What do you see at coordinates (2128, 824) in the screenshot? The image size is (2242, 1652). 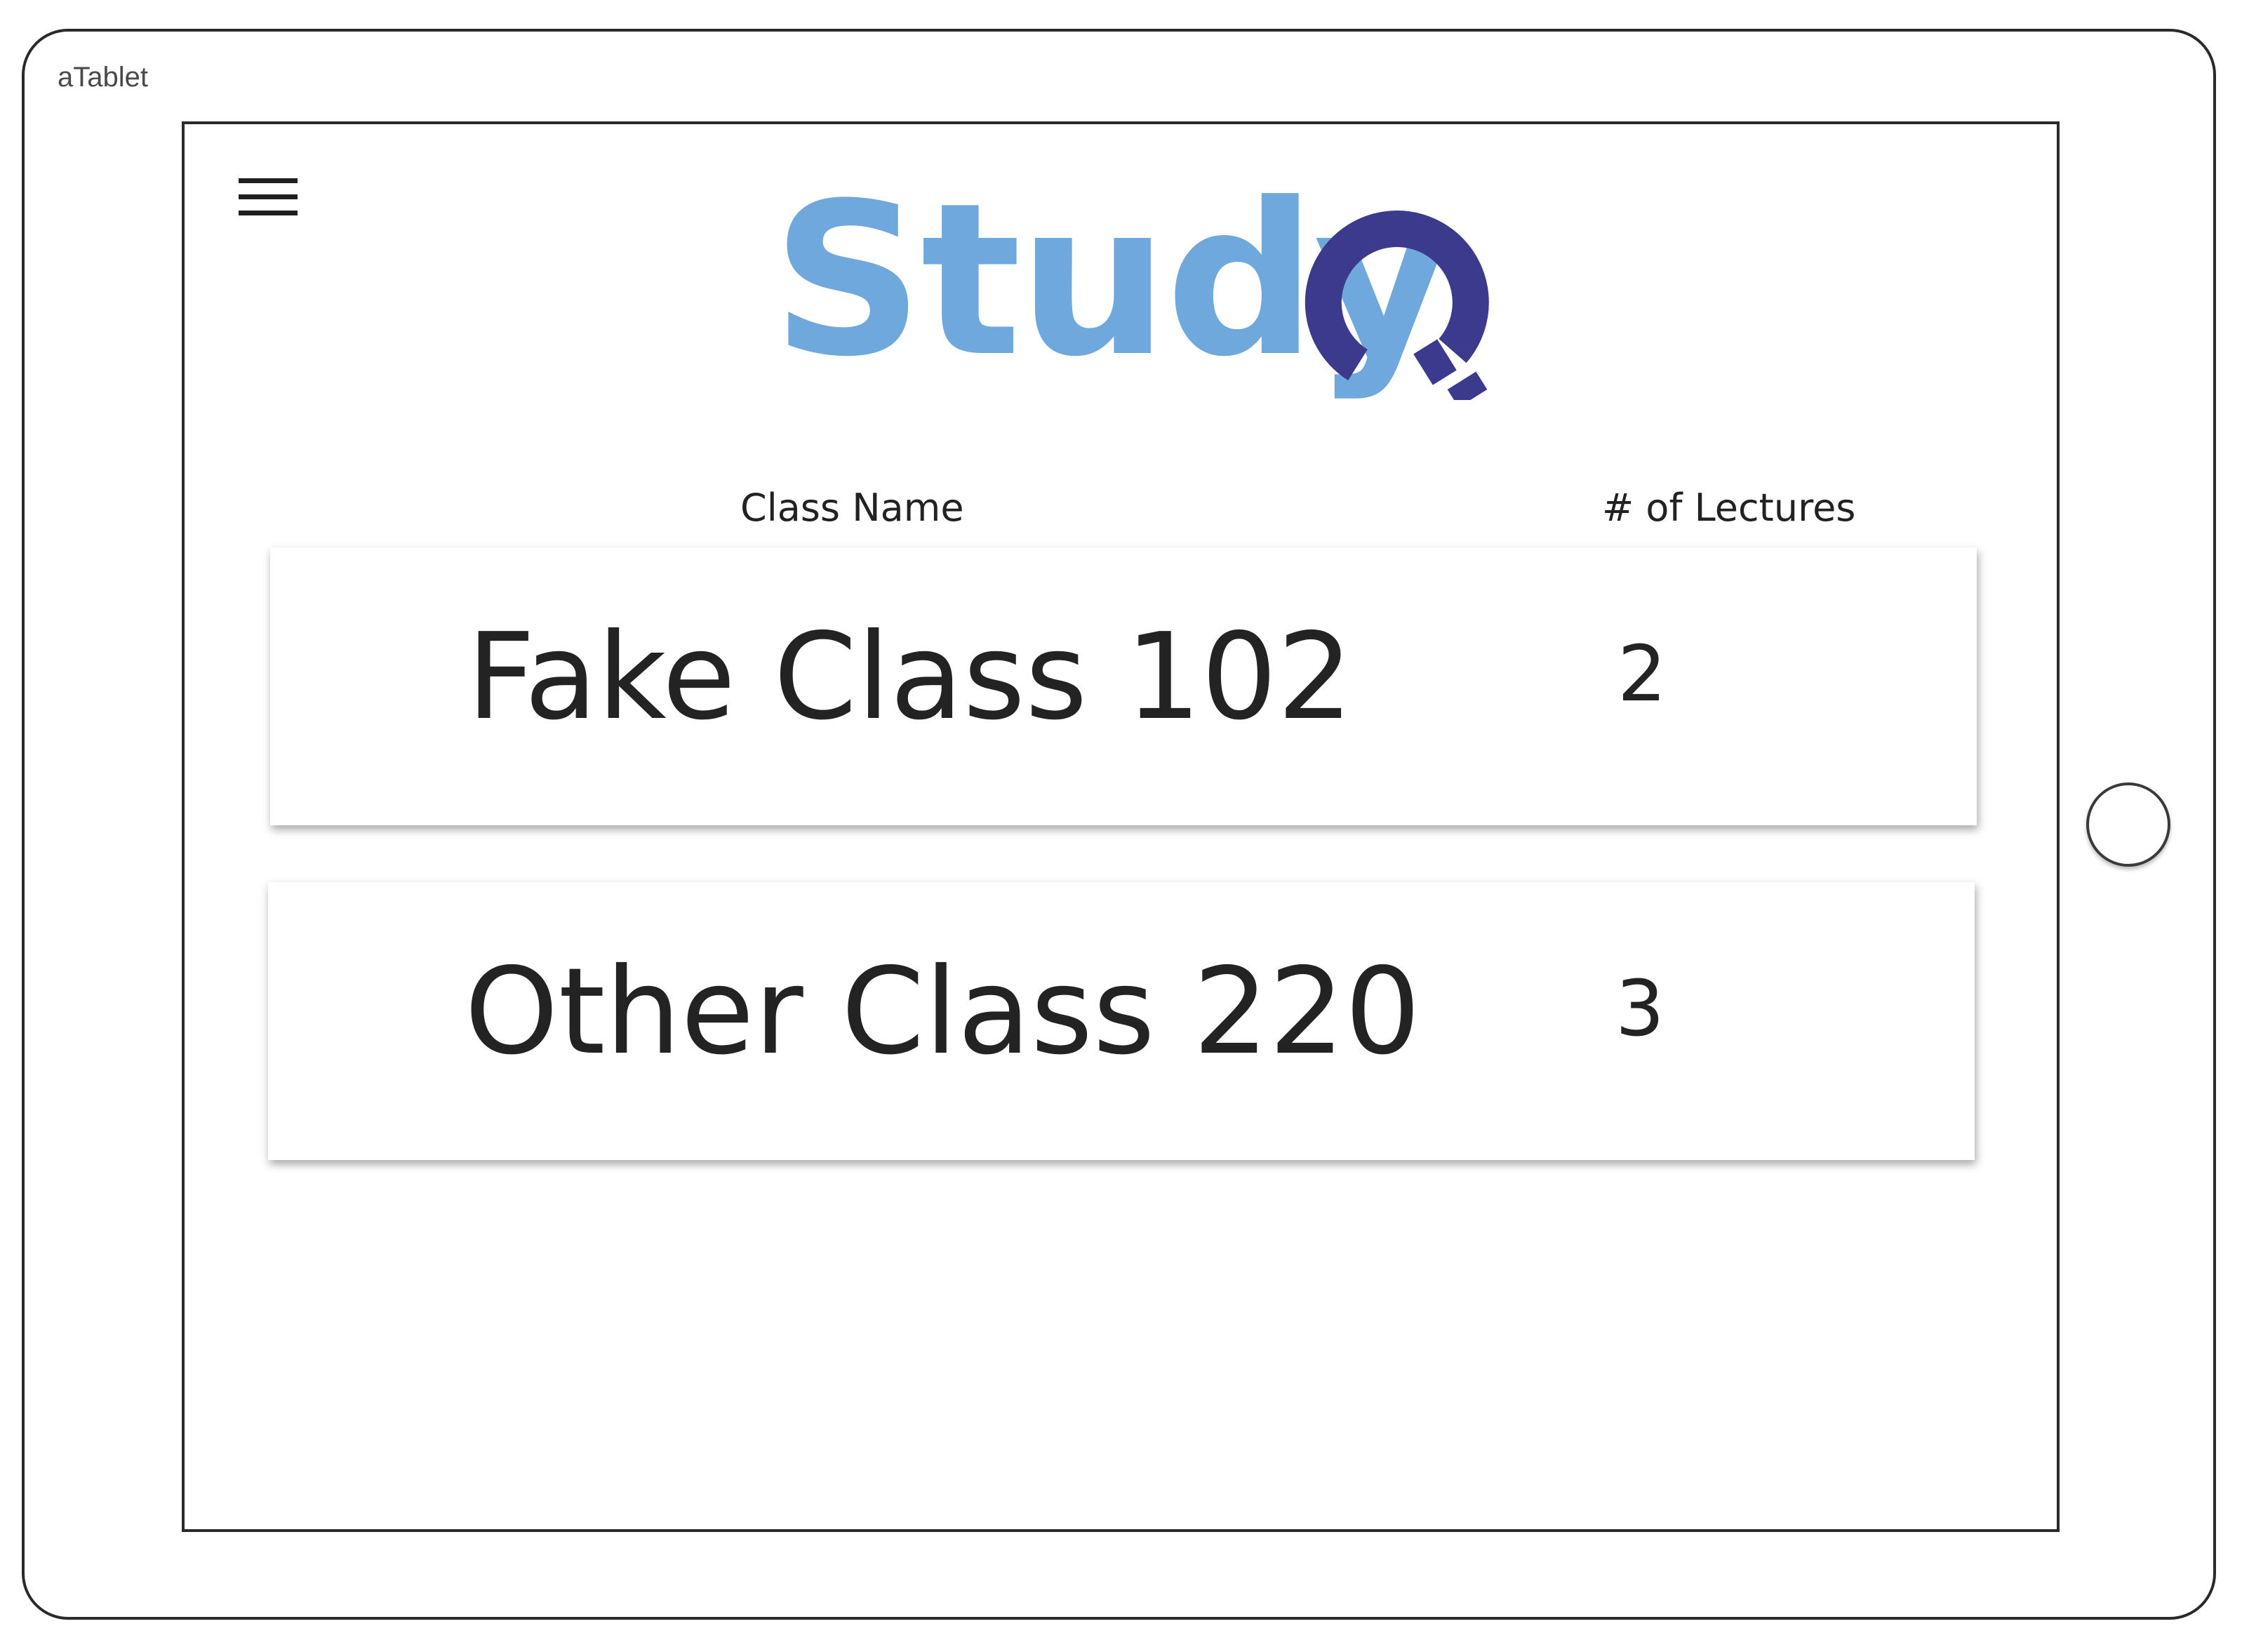 I see `home-button` at bounding box center [2128, 824].